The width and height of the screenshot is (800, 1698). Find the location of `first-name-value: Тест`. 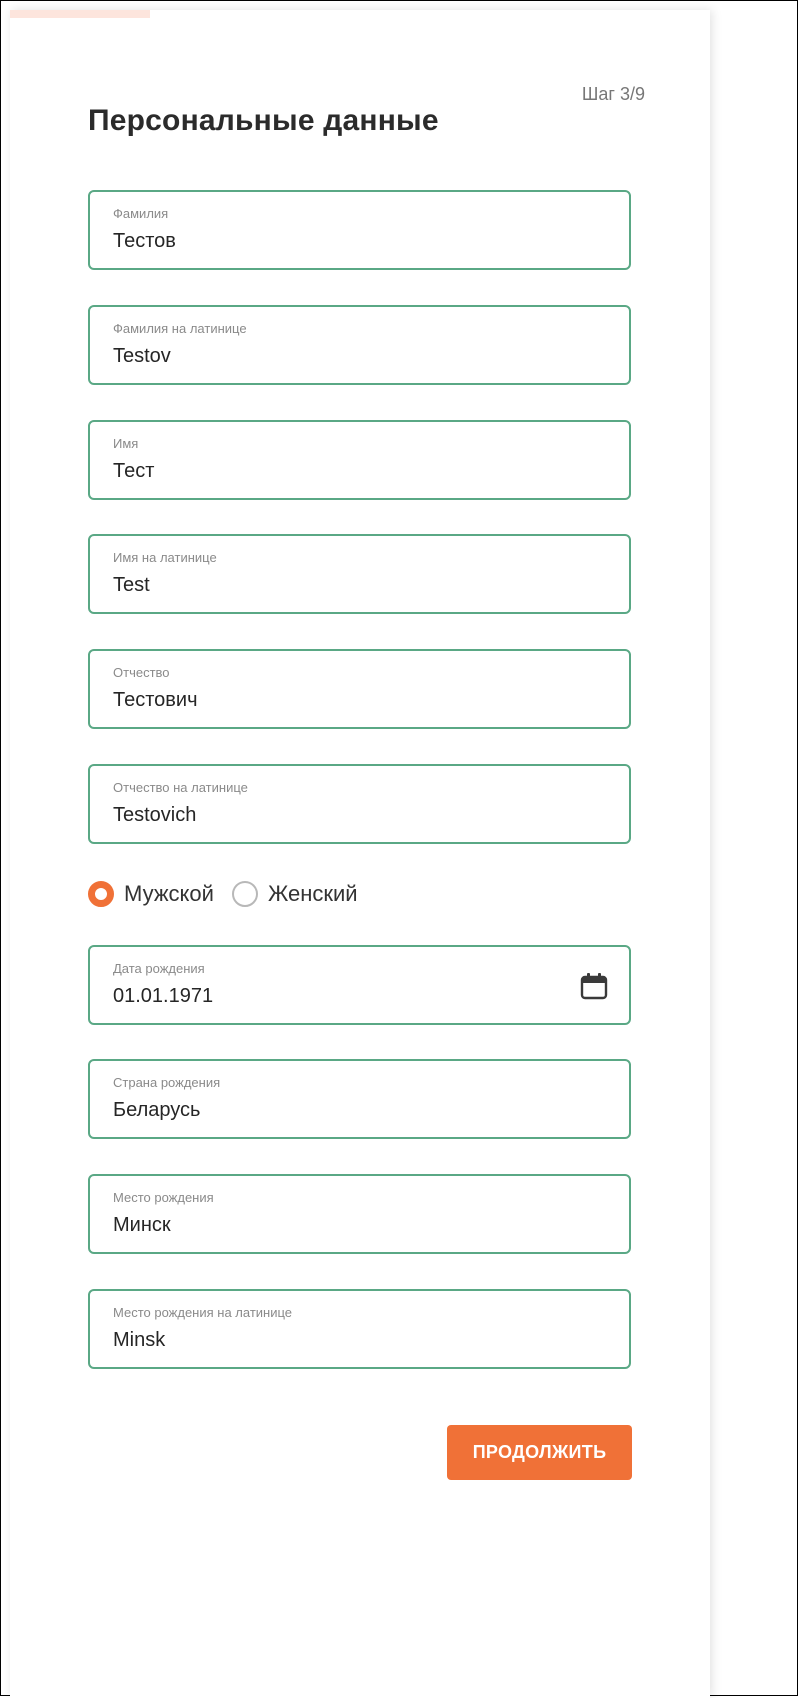

first-name-value: Тест is located at coordinates (133, 471).